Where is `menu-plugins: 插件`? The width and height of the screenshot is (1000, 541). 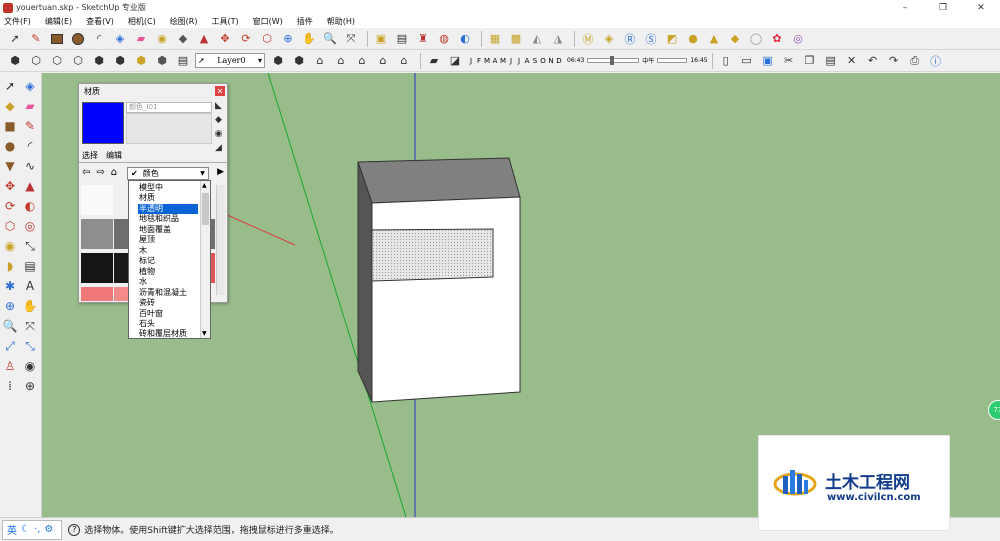 menu-plugins: 插件 is located at coordinates (305, 21).